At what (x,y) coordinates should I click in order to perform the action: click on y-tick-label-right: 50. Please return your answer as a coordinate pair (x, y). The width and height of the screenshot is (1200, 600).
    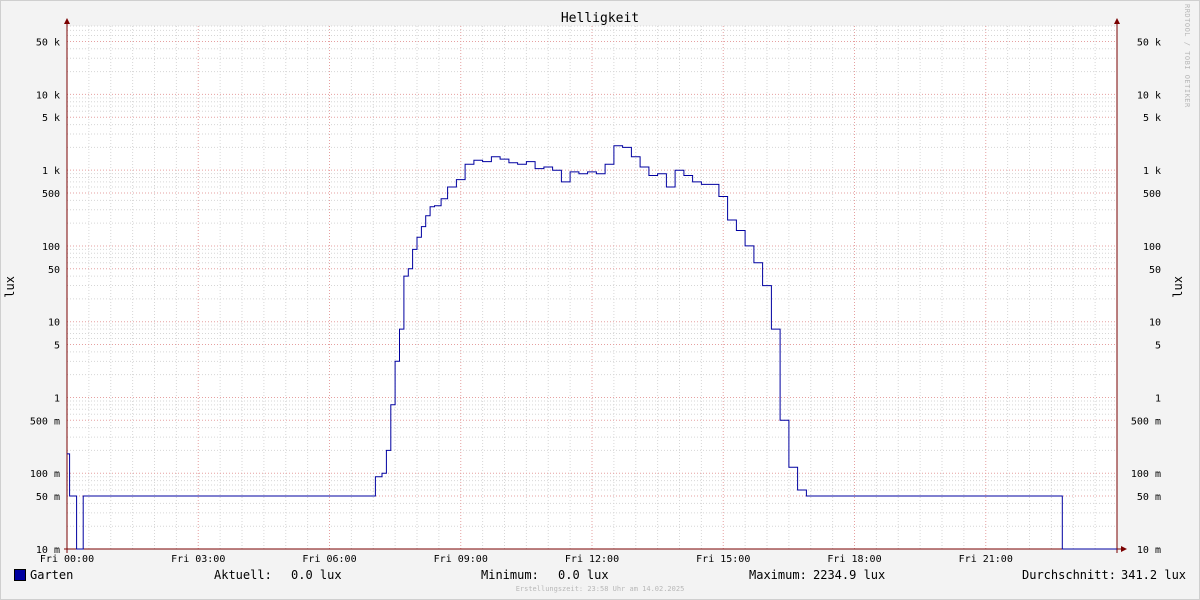
    Looking at the image, I should click on (1155, 270).